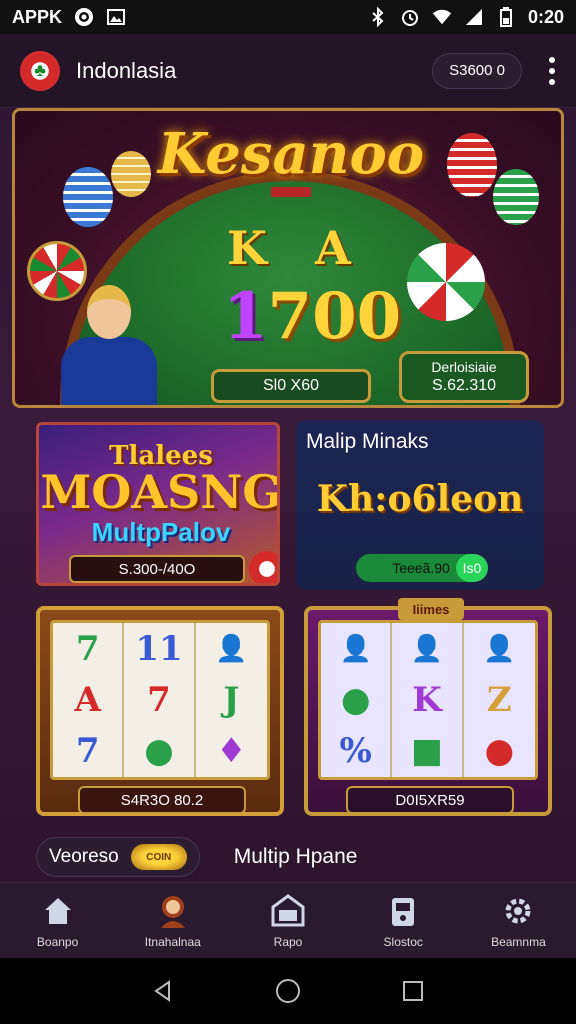 This screenshot has height=1024, width=576. What do you see at coordinates (430, 800) in the screenshot?
I see `slot-amount-pill: D0I5XR59` at bounding box center [430, 800].